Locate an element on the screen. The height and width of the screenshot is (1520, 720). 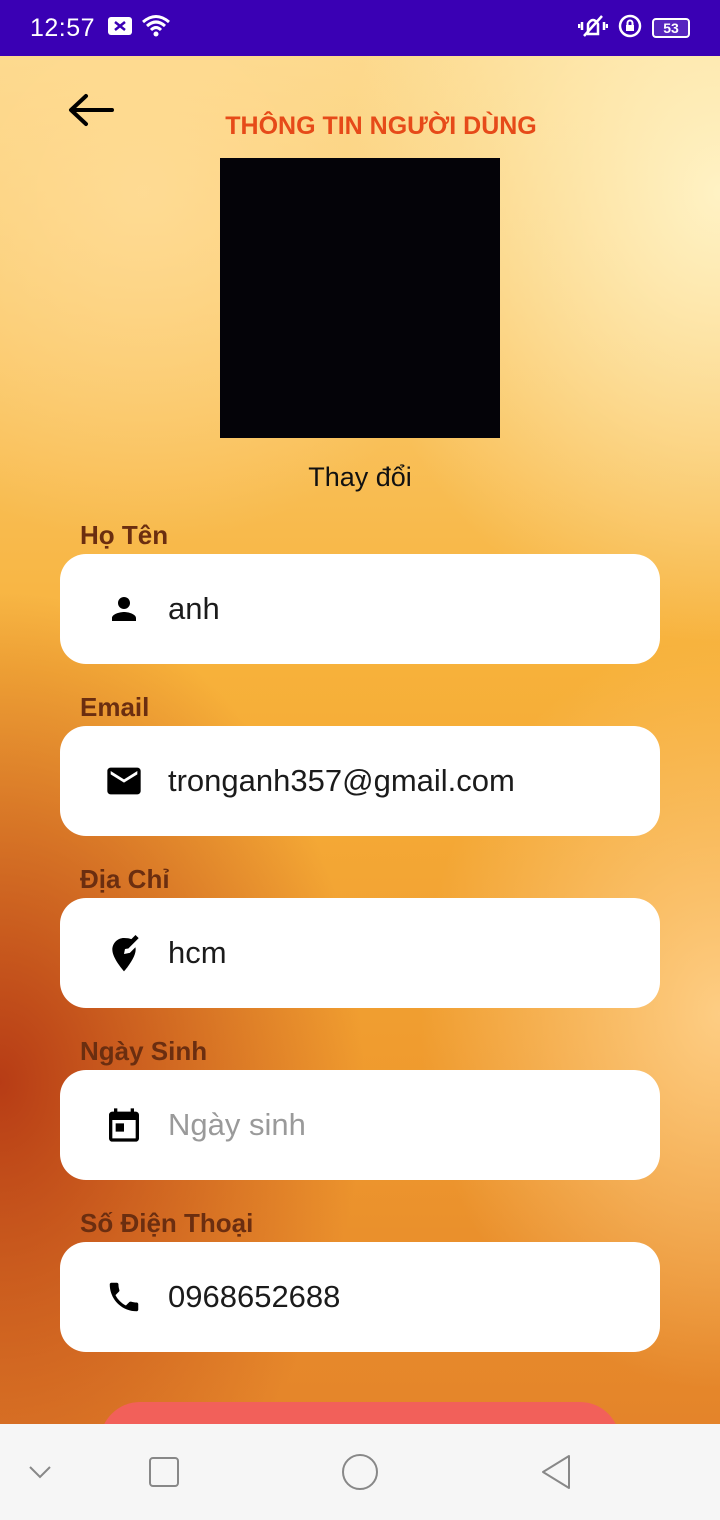
name-field-box is located at coordinates (360, 609).